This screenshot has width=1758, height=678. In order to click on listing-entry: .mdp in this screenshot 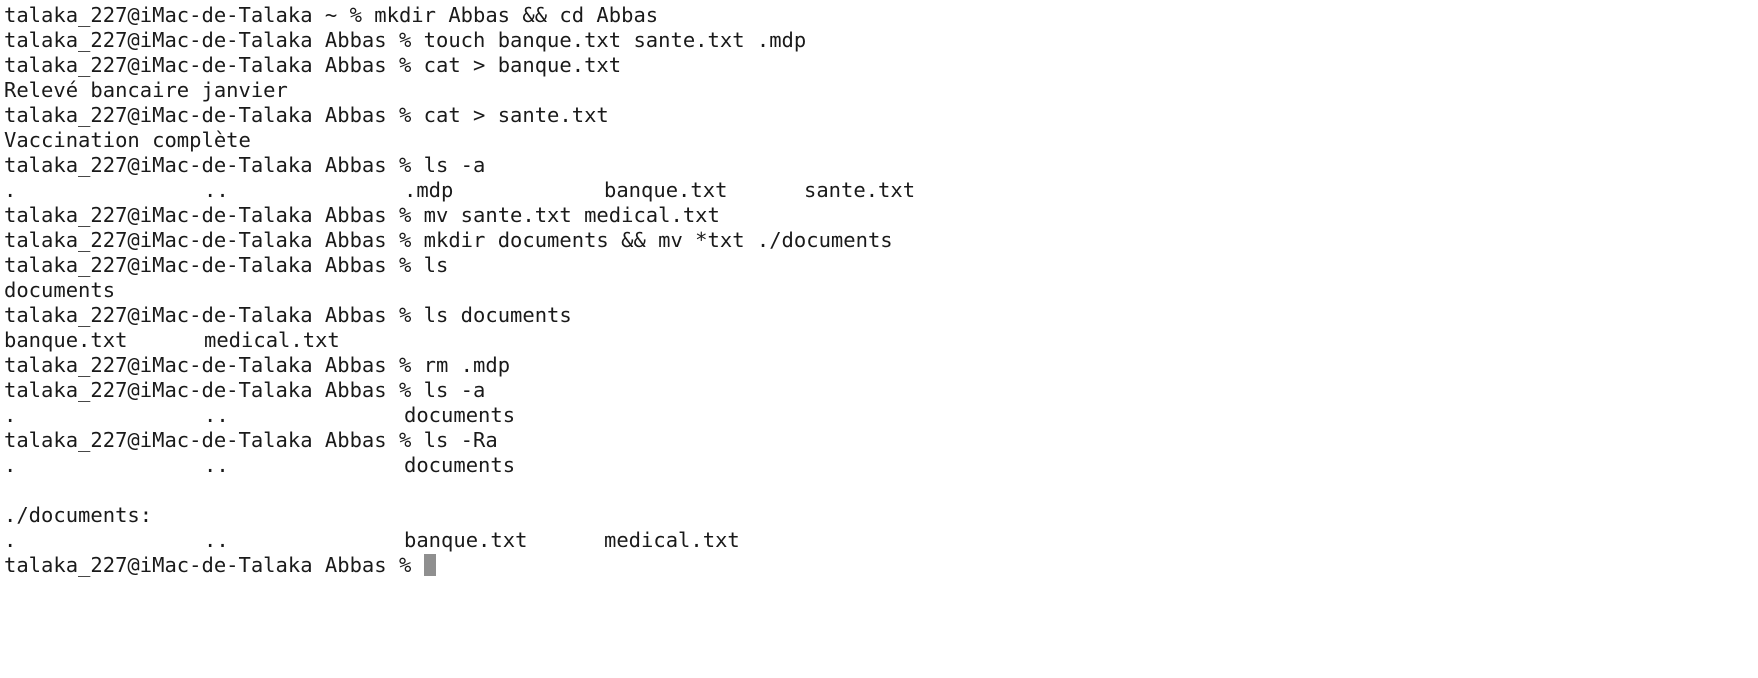, I will do `click(429, 190)`.